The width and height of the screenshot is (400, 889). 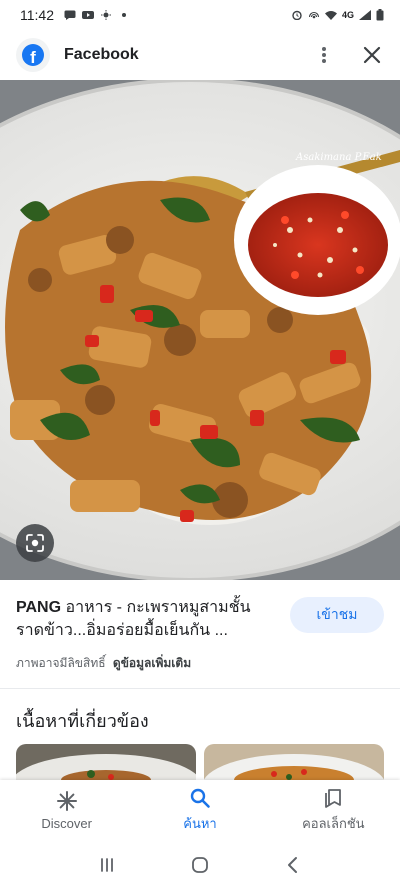 What do you see at coordinates (70, 15) in the screenshot?
I see `message-icon` at bounding box center [70, 15].